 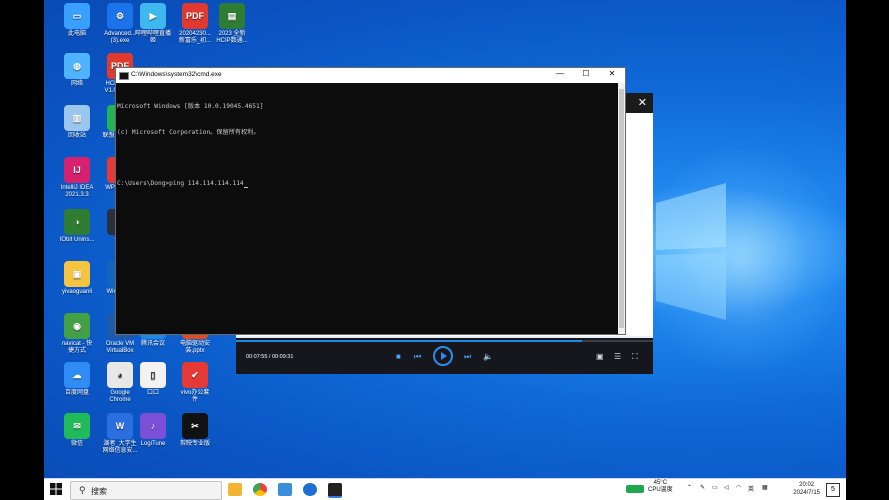 I want to click on playlist-icon: ☰, so click(x=617, y=356).